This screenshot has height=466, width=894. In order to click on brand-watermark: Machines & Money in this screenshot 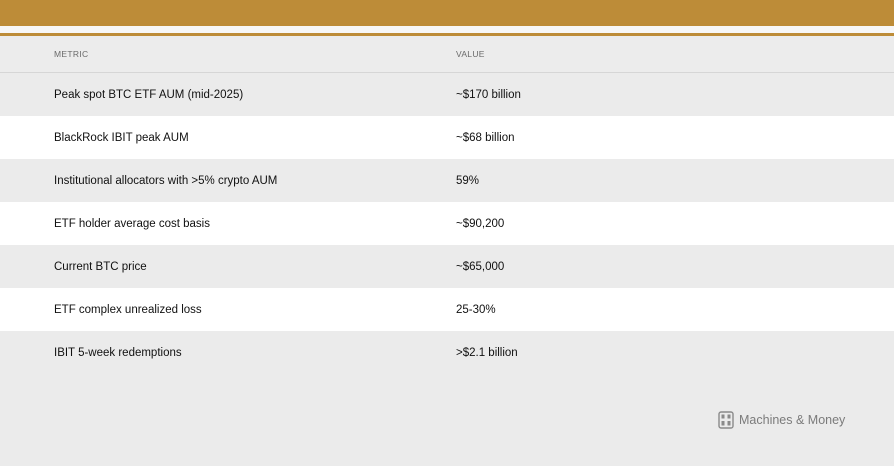, I will do `click(781, 420)`.